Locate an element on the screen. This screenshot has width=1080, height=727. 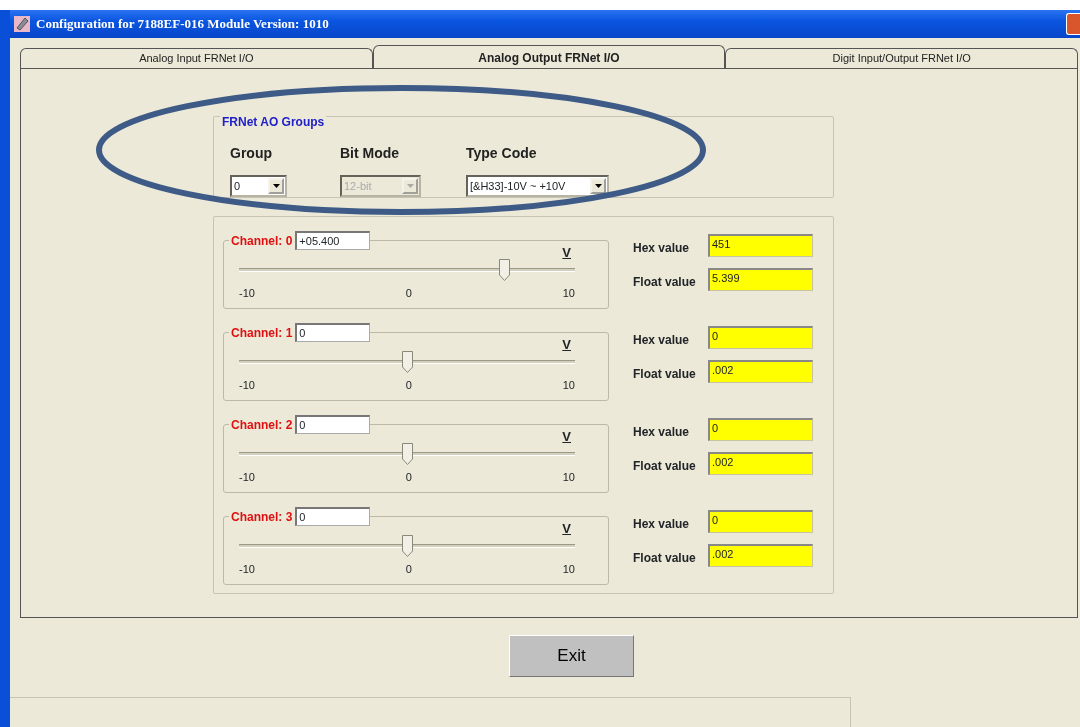
tab: Analog Output FRNet I/O is located at coordinates (549, 56).